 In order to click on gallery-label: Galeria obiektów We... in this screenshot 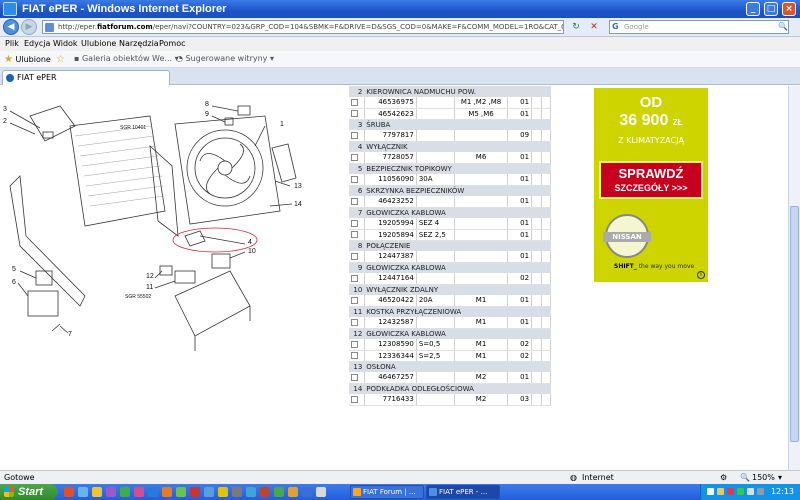, I will do `click(127, 58)`.